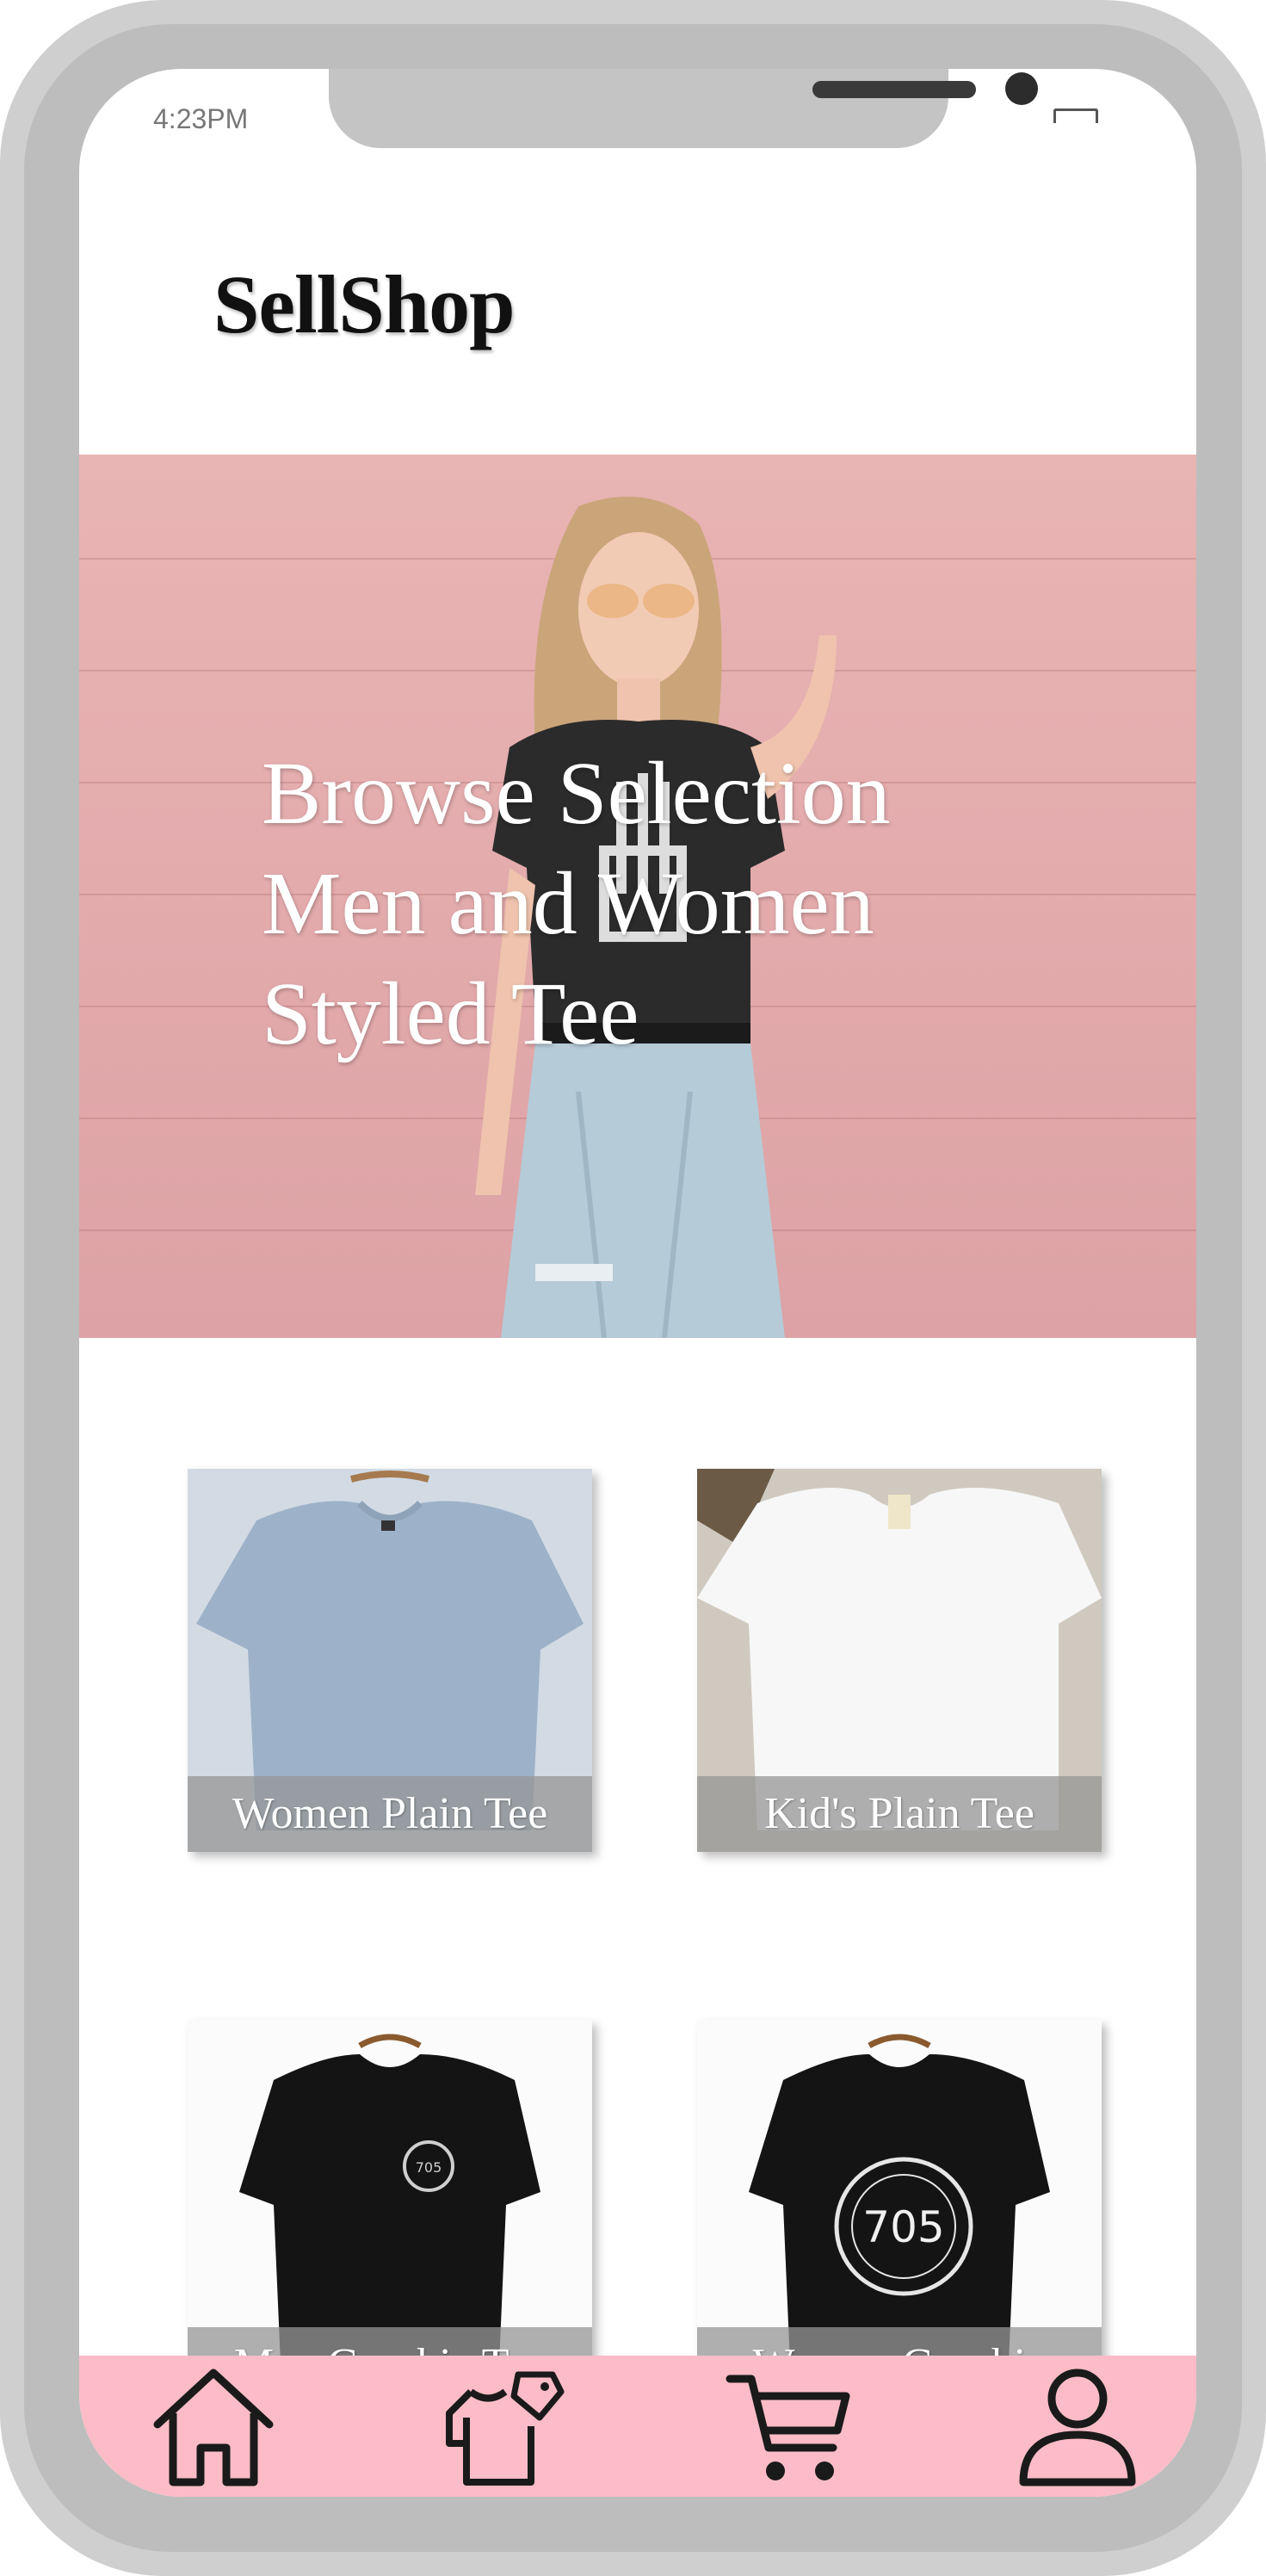 The height and width of the screenshot is (2576, 1266). I want to click on user-icon, so click(1077, 2427).